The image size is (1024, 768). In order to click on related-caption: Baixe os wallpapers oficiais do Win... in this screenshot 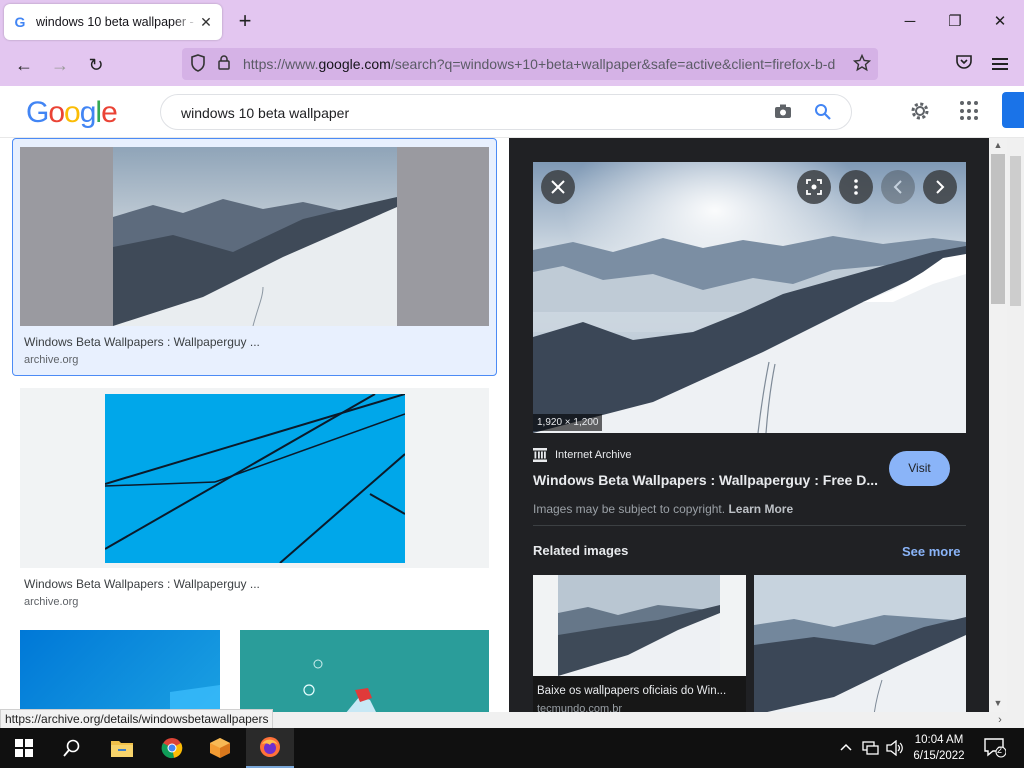, I will do `click(632, 691)`.